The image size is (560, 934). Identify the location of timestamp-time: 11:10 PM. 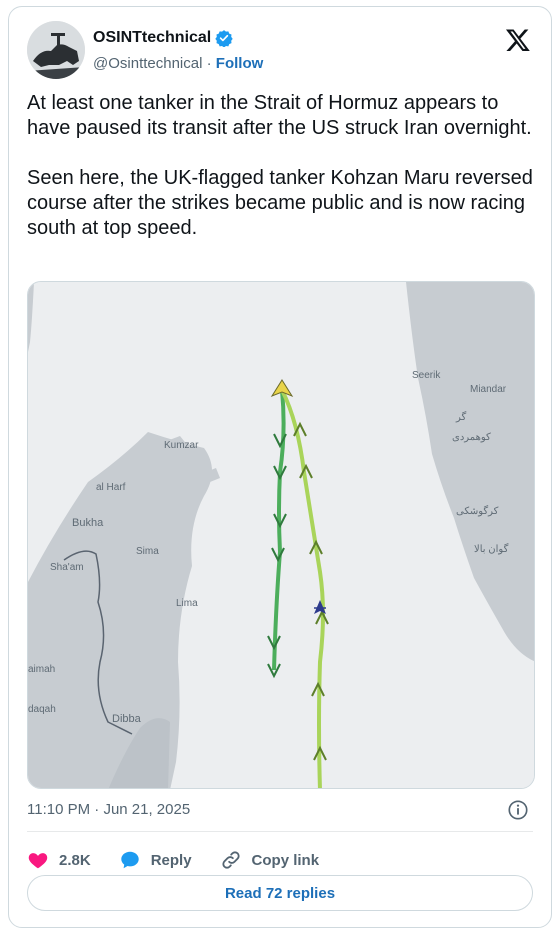
(58, 809).